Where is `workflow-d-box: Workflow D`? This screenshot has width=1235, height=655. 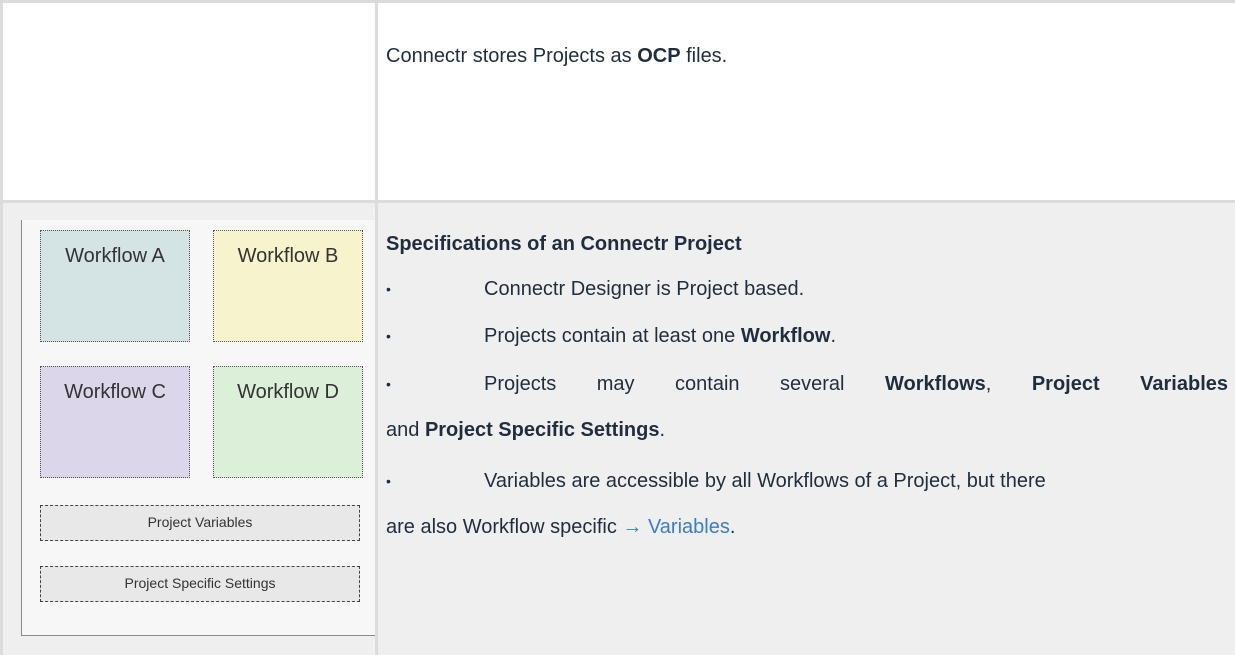 workflow-d-box: Workflow D is located at coordinates (288, 422).